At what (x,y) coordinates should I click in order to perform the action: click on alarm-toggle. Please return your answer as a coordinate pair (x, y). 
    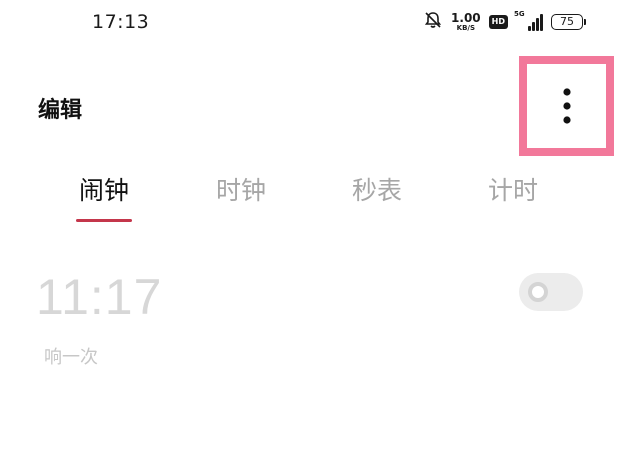
    Looking at the image, I should click on (551, 292).